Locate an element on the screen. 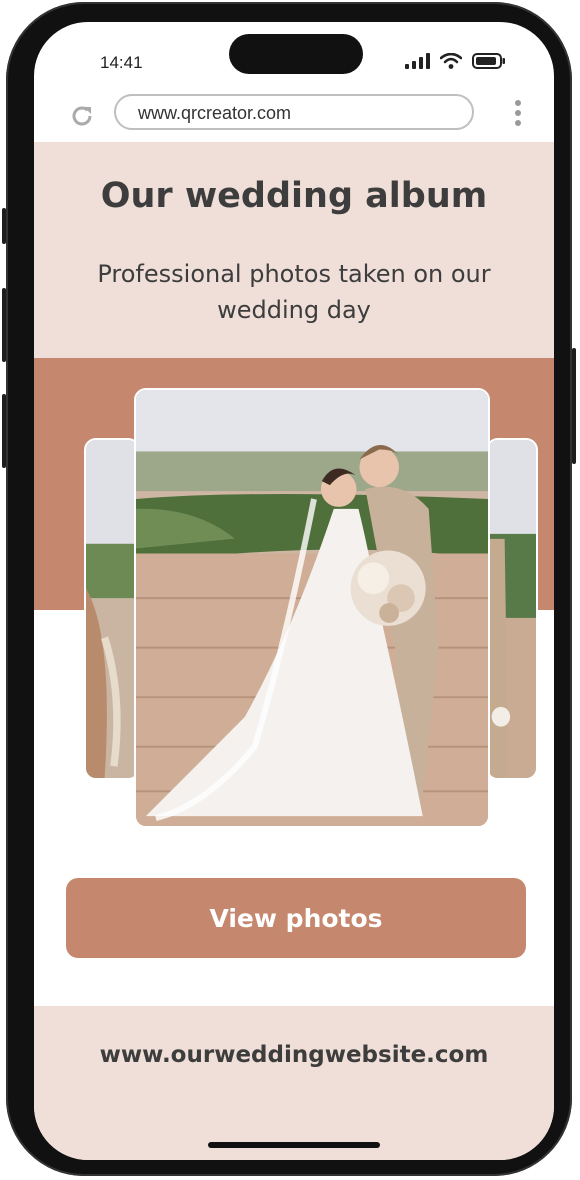  footer: www.ourweddingwebsite.com is located at coordinates (294, 1083).